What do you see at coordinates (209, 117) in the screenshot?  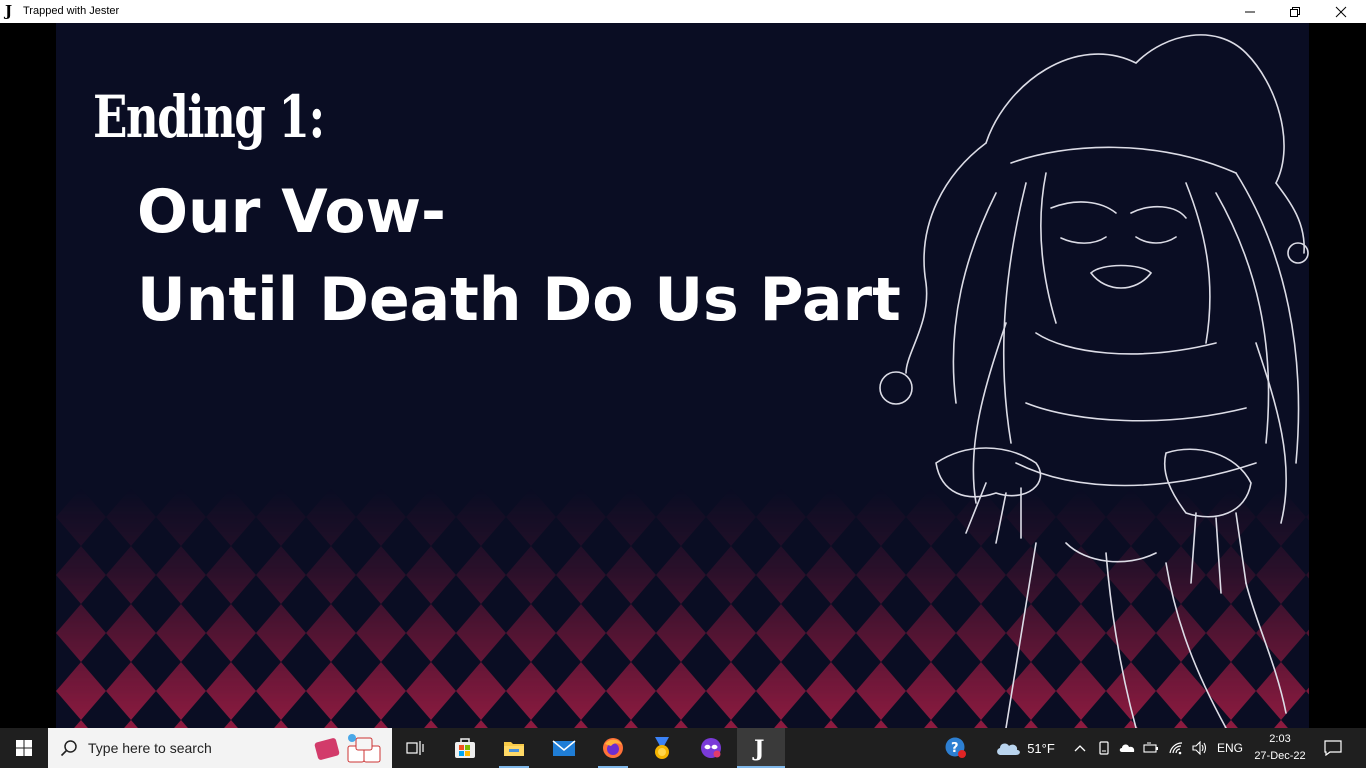 I see `ending-label: Ending 1:` at bounding box center [209, 117].